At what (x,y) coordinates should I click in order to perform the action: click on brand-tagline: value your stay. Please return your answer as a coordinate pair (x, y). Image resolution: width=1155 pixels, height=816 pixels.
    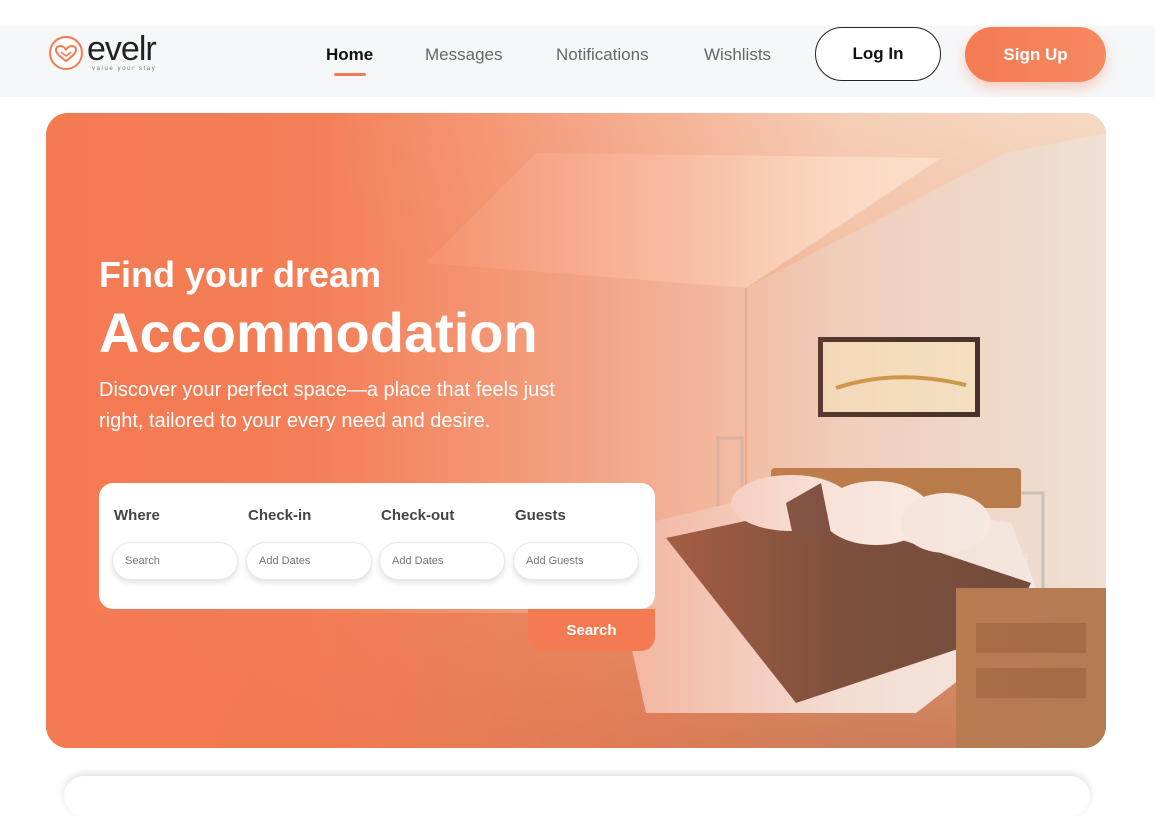
    Looking at the image, I should click on (124, 69).